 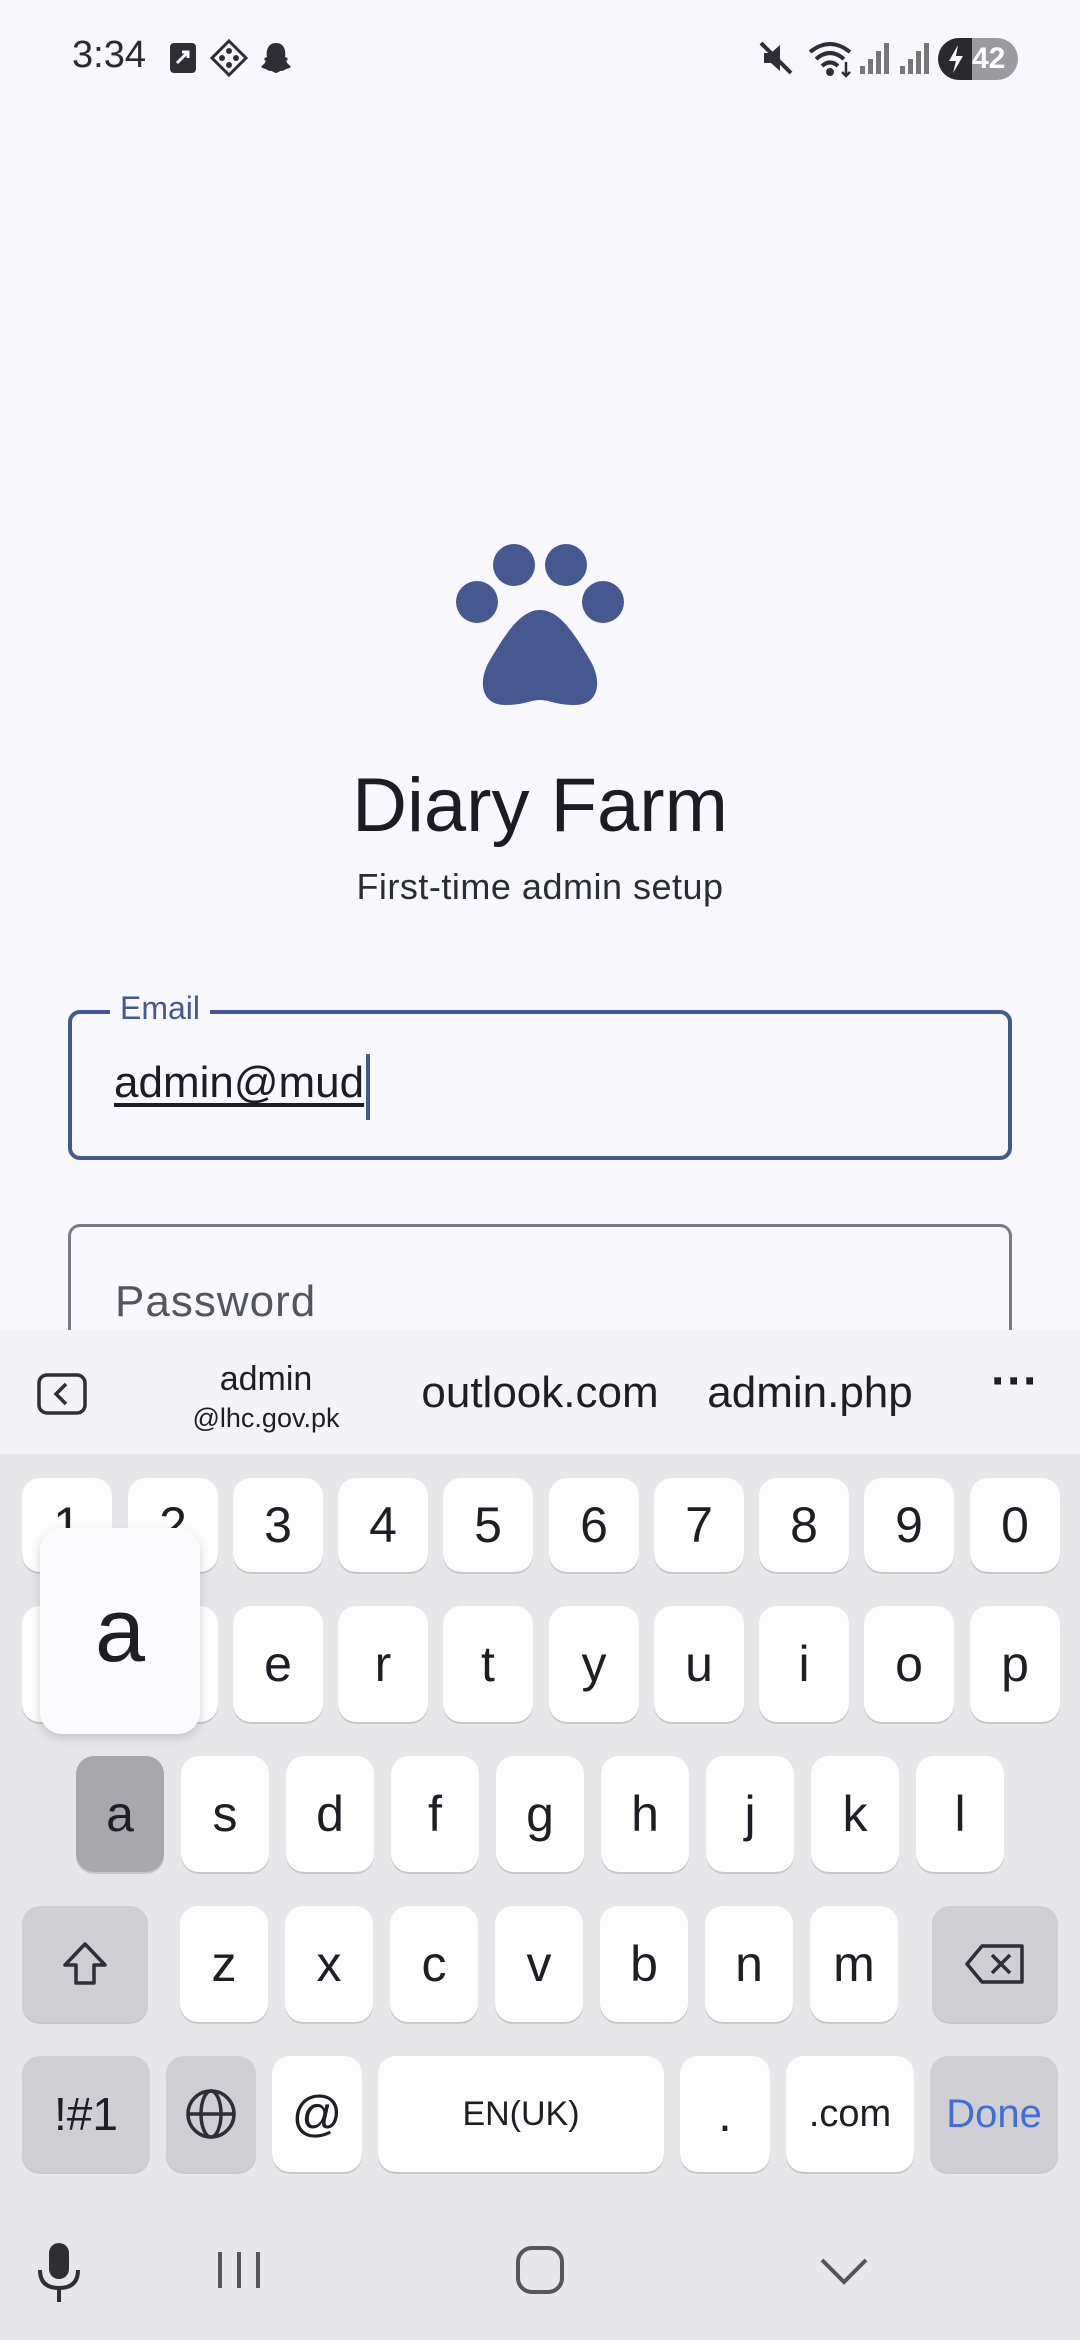 What do you see at coordinates (830, 58) in the screenshot?
I see `wifi-icon` at bounding box center [830, 58].